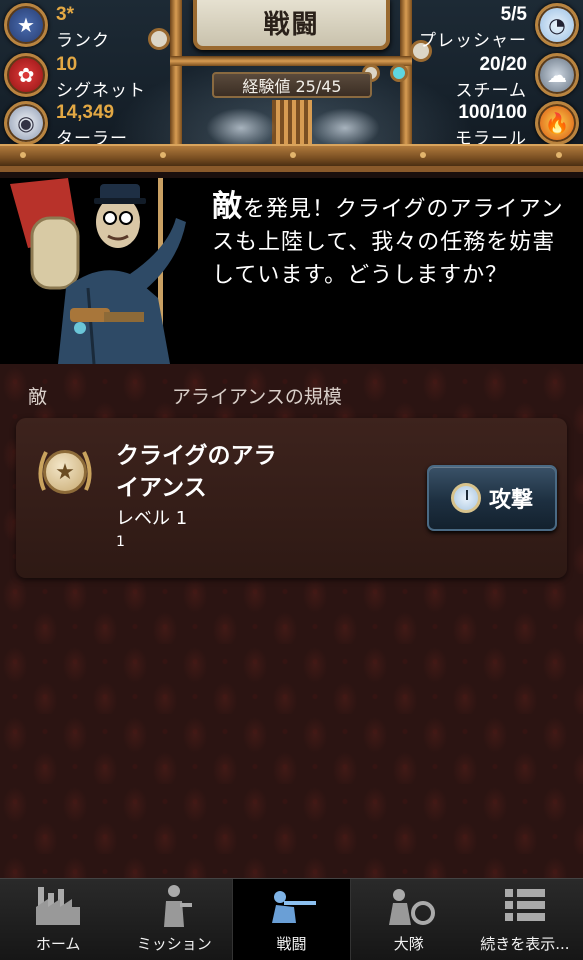 Image resolution: width=583 pixels, height=960 pixels. What do you see at coordinates (120, 542) in the screenshot?
I see `enemy-alliance-size: 1` at bounding box center [120, 542].